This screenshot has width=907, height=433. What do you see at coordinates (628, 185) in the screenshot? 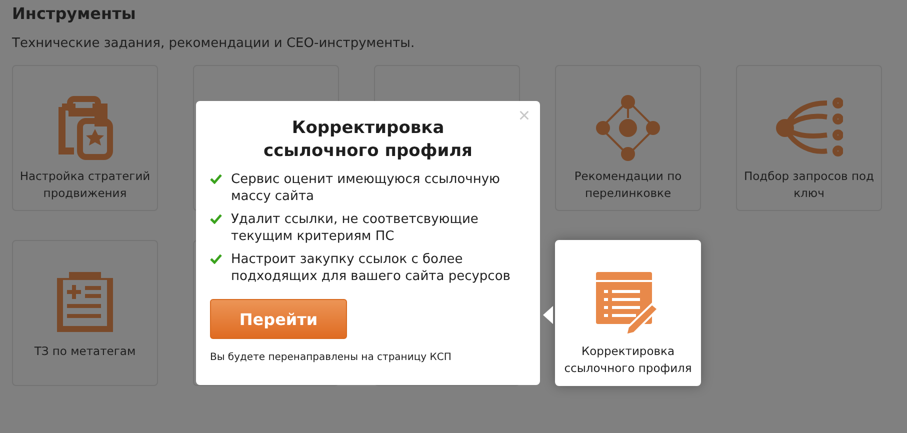
I see `tile-label: Рекомендации по перелинковке` at bounding box center [628, 185].